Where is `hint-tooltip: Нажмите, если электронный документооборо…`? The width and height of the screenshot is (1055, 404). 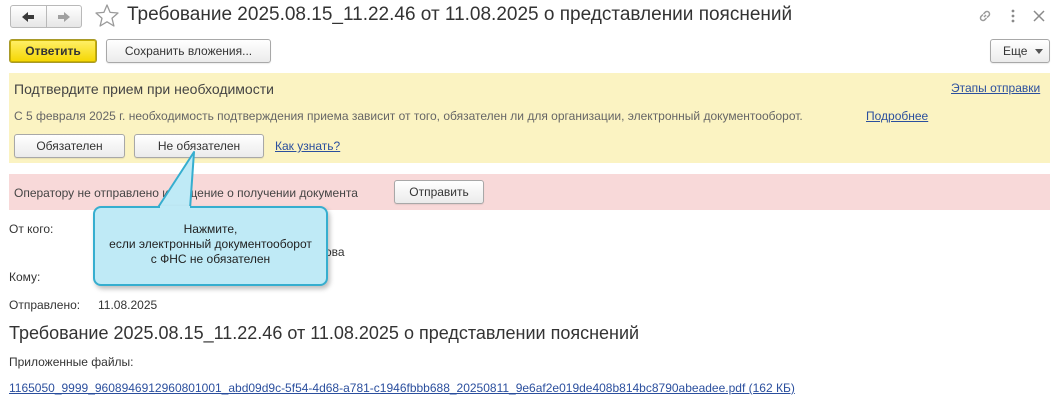
hint-tooltip: Нажмите, если электронный документооборо… is located at coordinates (210, 246).